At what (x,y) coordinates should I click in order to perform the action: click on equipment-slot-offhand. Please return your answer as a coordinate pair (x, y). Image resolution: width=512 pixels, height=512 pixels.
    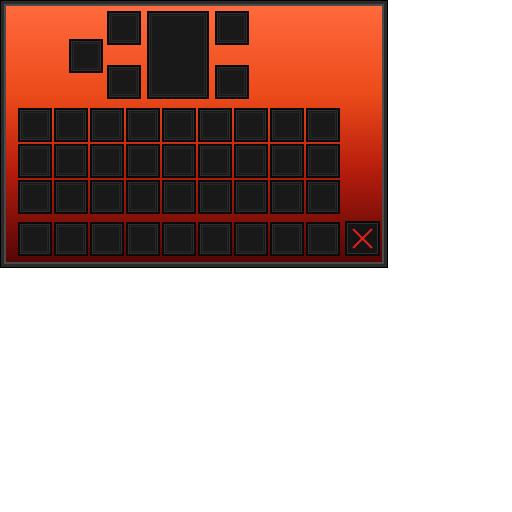
    Looking at the image, I should click on (86, 56).